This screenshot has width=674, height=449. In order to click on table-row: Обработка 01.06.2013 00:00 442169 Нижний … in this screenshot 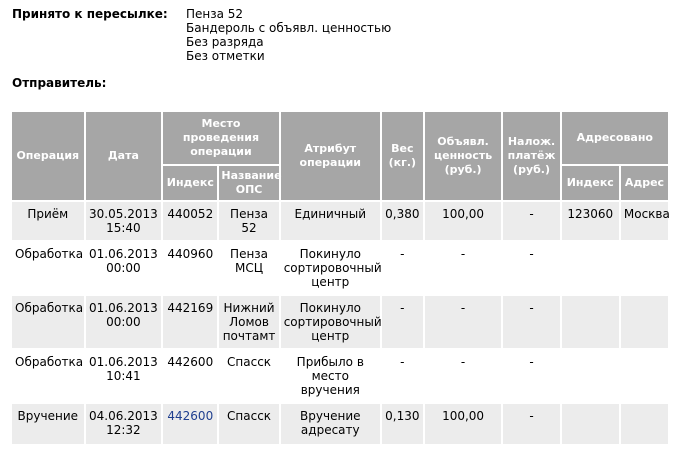, I will do `click(340, 322)`.